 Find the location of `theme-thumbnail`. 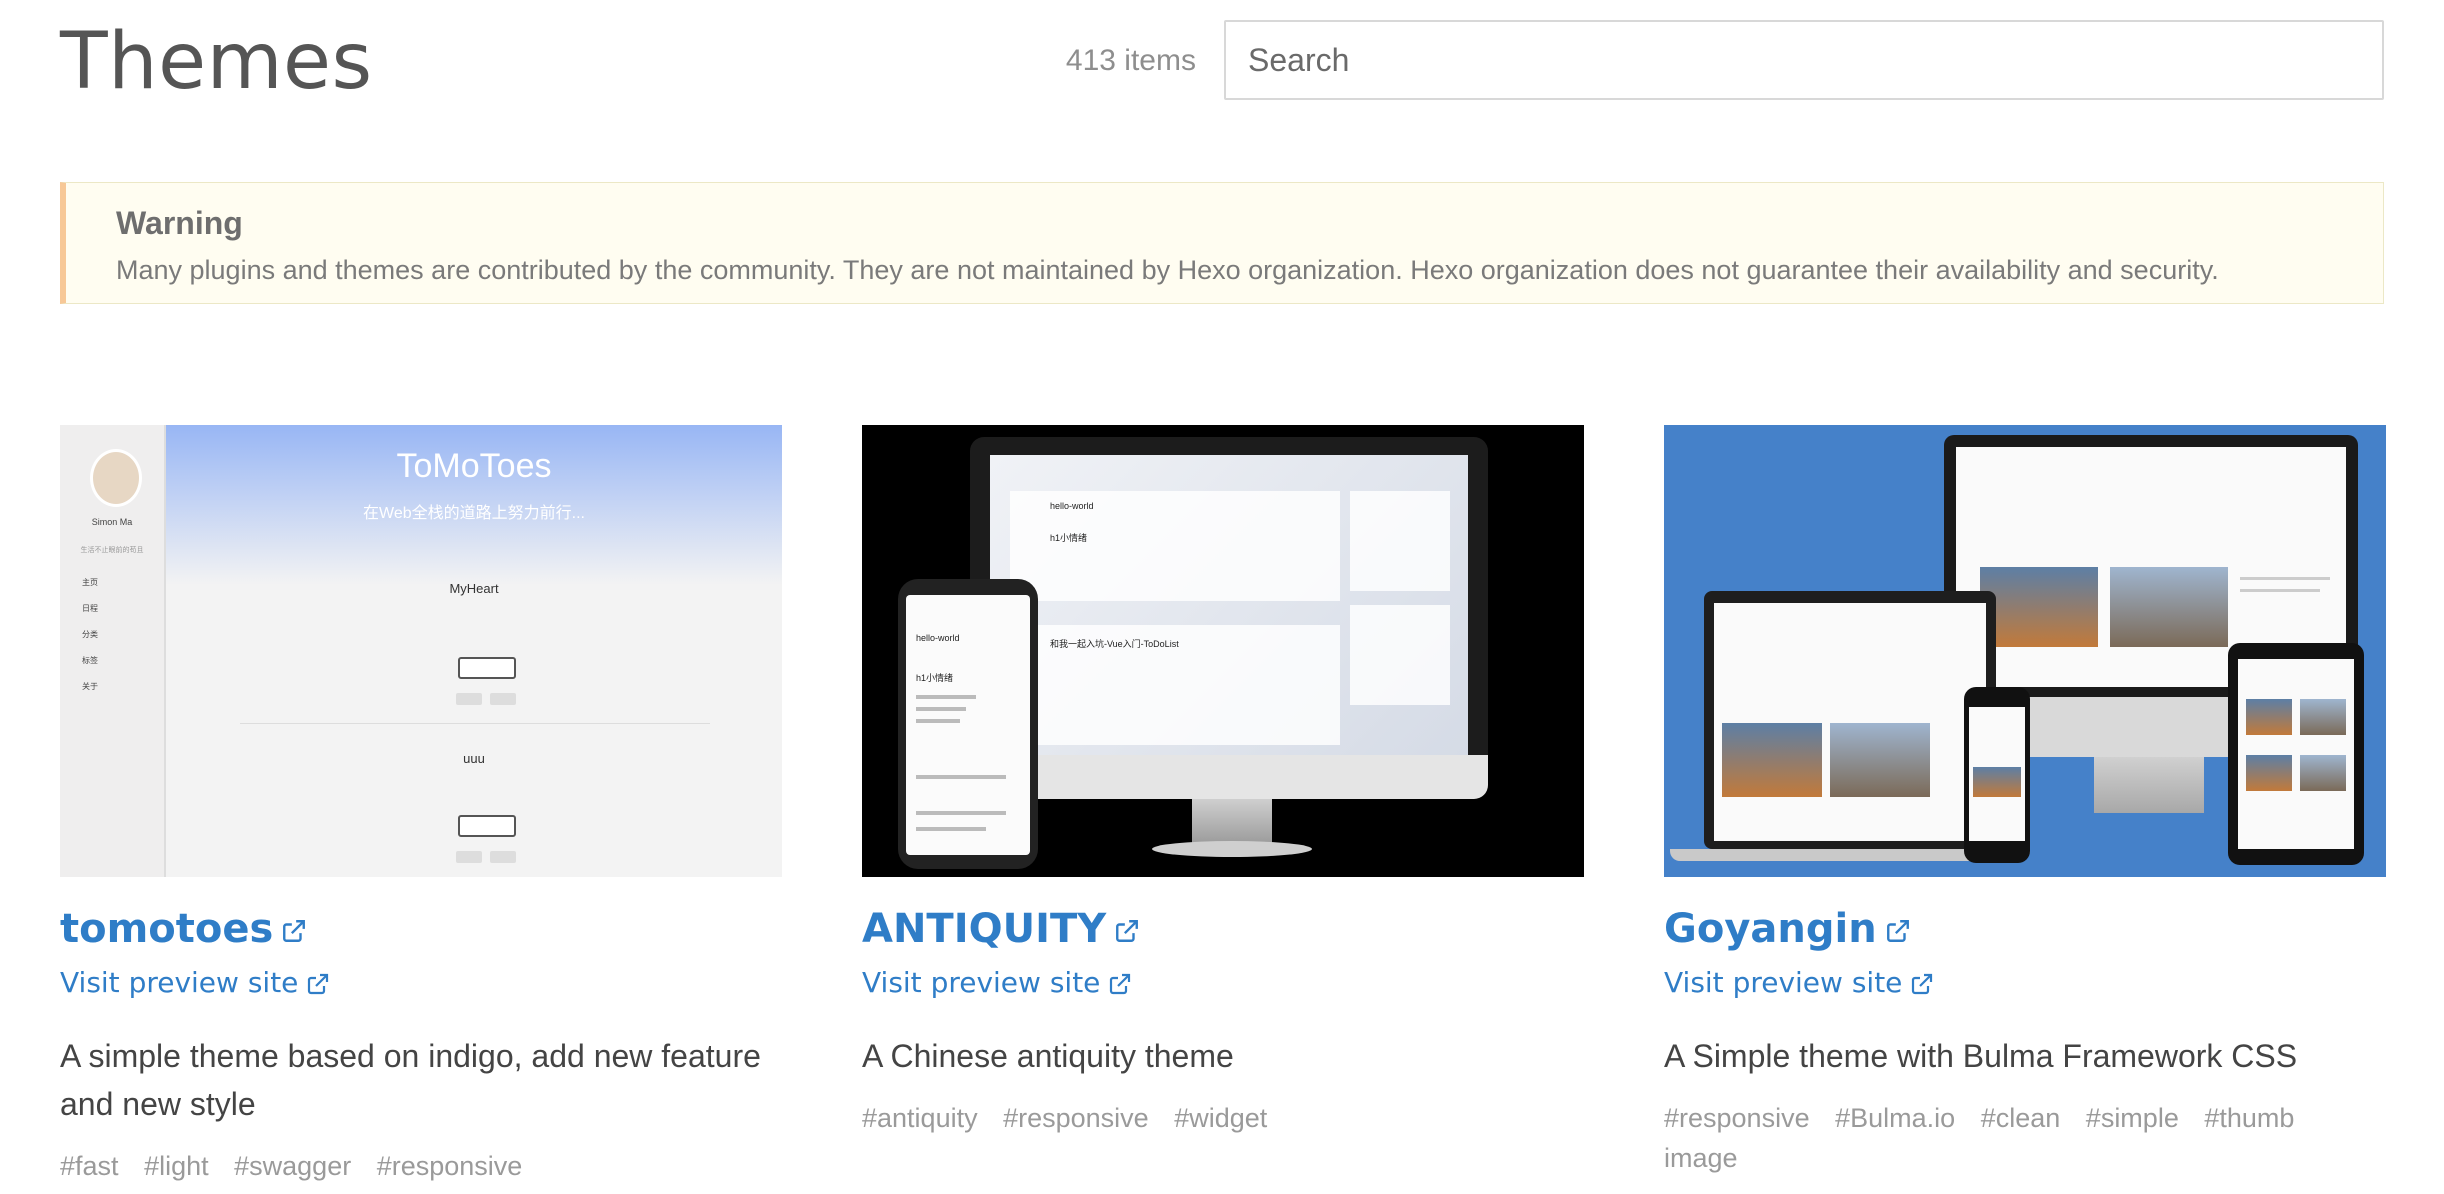

theme-thumbnail is located at coordinates (2025, 651).